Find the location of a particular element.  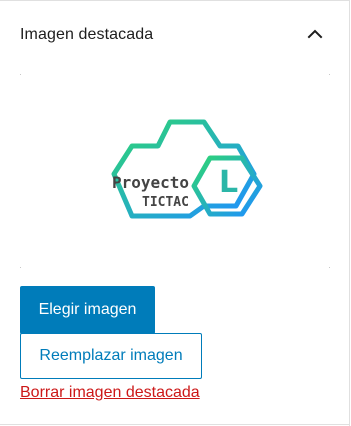

logo-text-line2: TICTAC is located at coordinates (165, 202).